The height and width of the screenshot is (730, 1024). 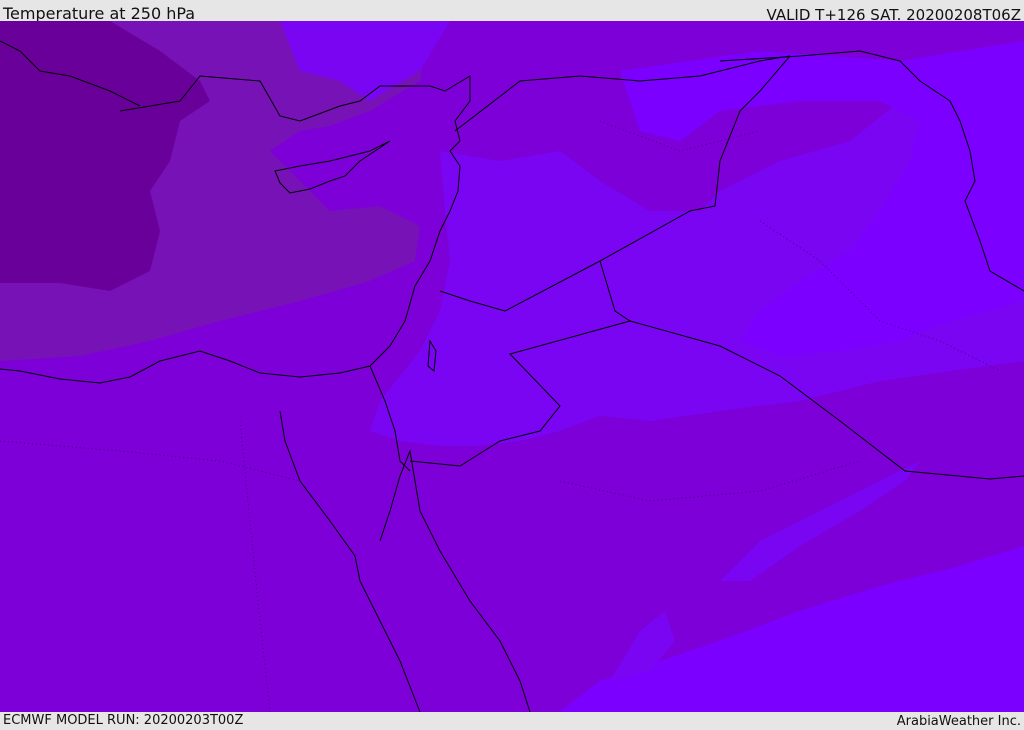 What do you see at coordinates (123, 720) in the screenshot?
I see `model-run: ECMWF MODEL RUN: 20200203T00Z` at bounding box center [123, 720].